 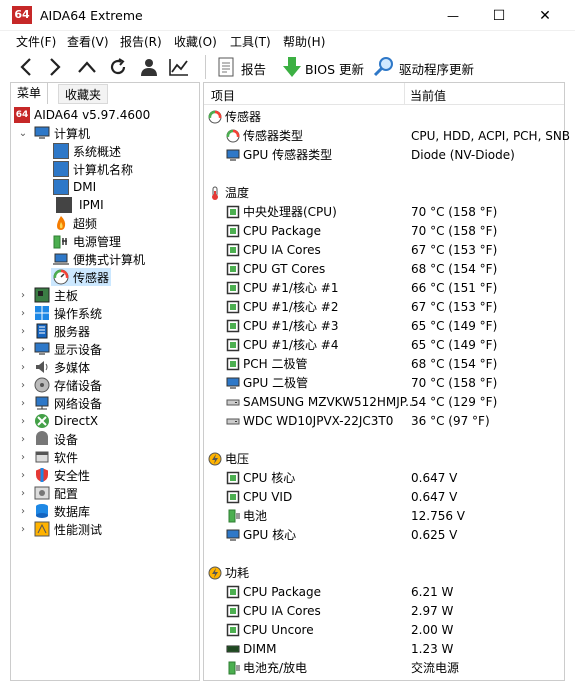 I want to click on collapse-chevron-icon: ⌄, so click(x=23, y=133).